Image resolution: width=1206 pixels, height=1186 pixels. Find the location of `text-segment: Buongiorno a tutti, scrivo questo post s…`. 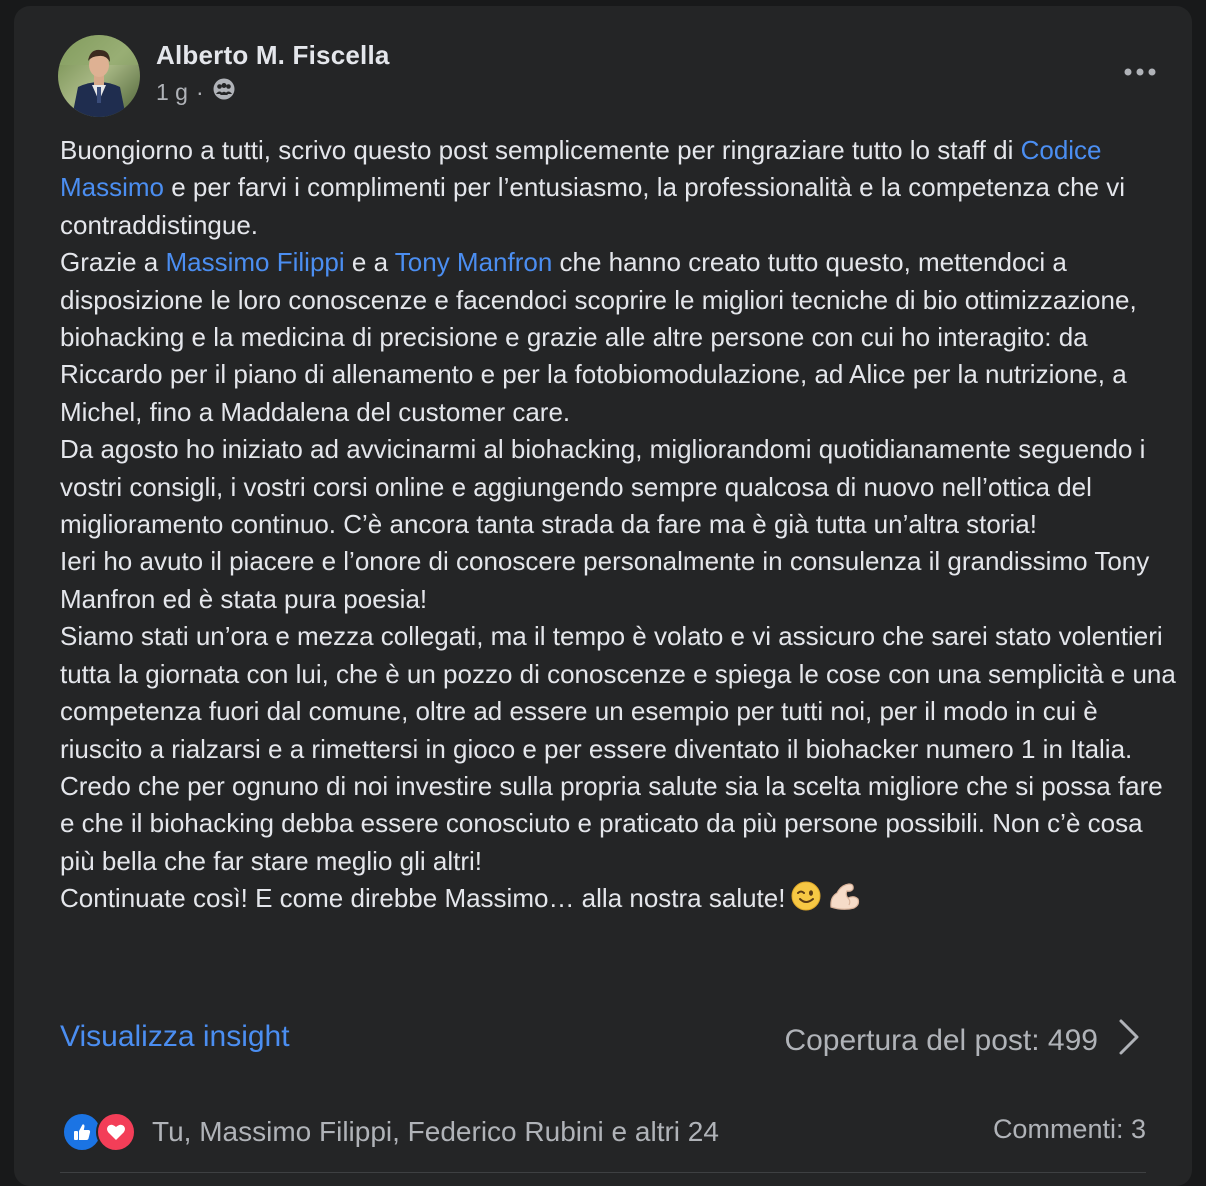

text-segment: Buongiorno a tutti, scrivo questo post s… is located at coordinates (540, 150).